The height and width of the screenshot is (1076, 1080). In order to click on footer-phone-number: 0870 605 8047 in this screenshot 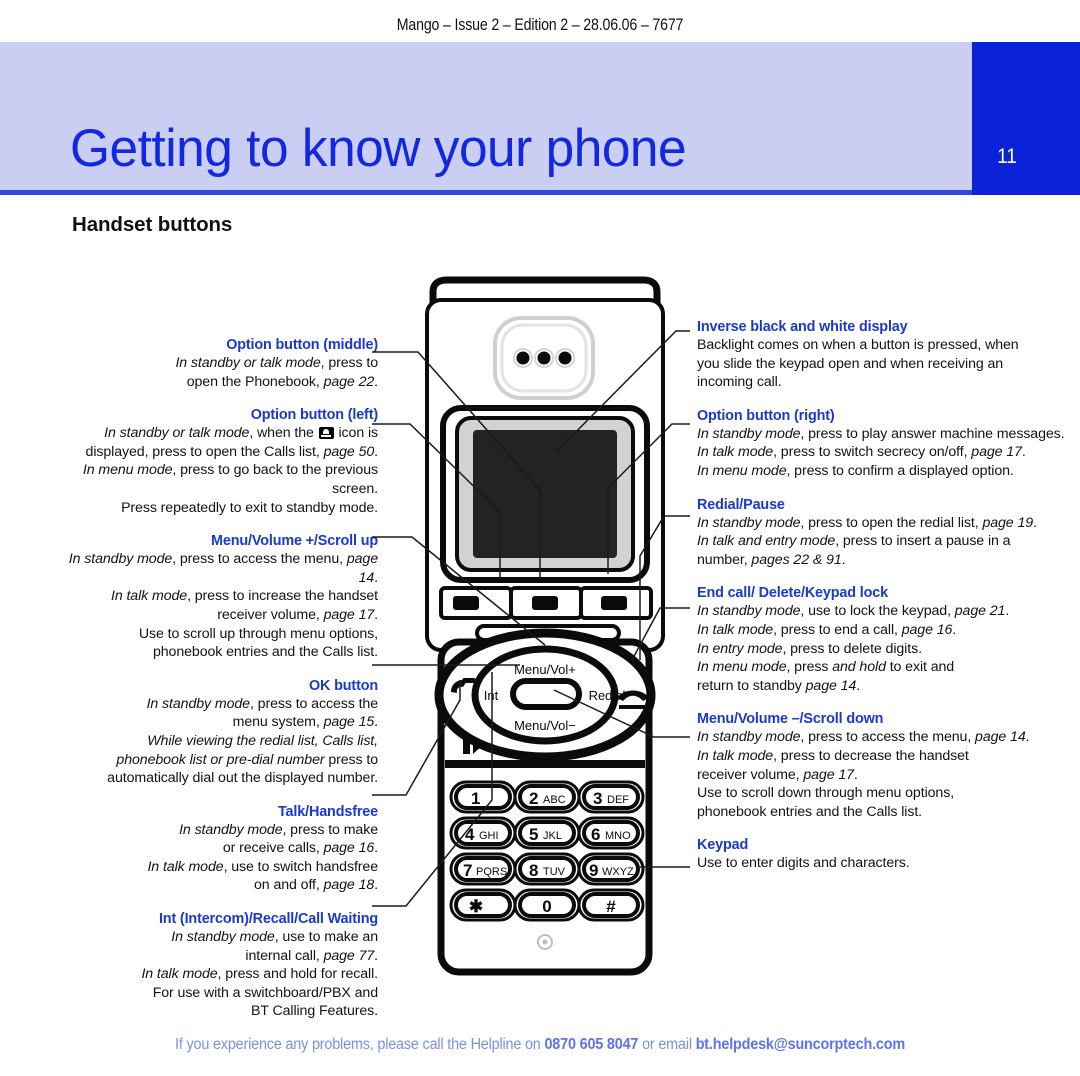, I will do `click(591, 1044)`.